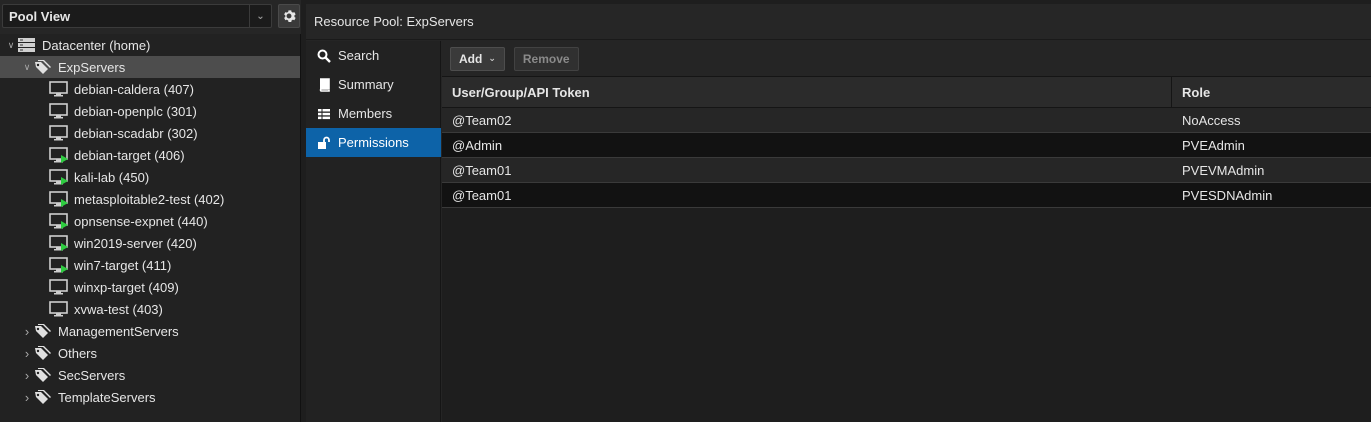  I want to click on tree-node: kali-lab (450), so click(150, 177).